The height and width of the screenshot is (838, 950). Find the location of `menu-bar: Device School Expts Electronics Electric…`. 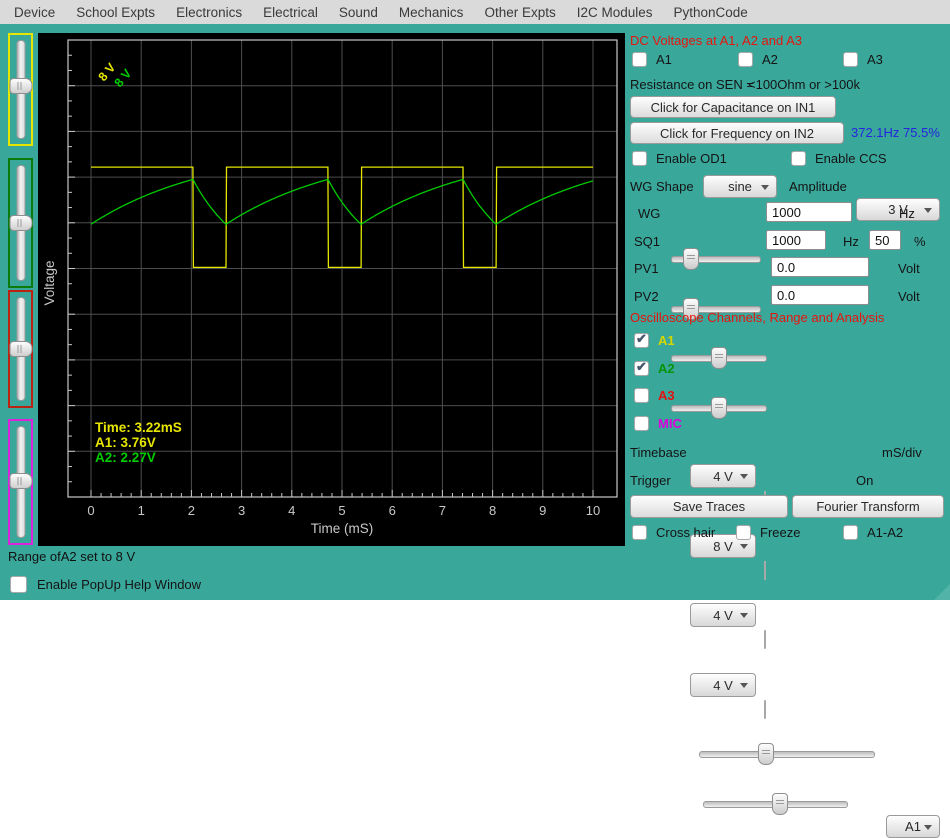

menu-bar: Device School Expts Electronics Electric… is located at coordinates (475, 12).